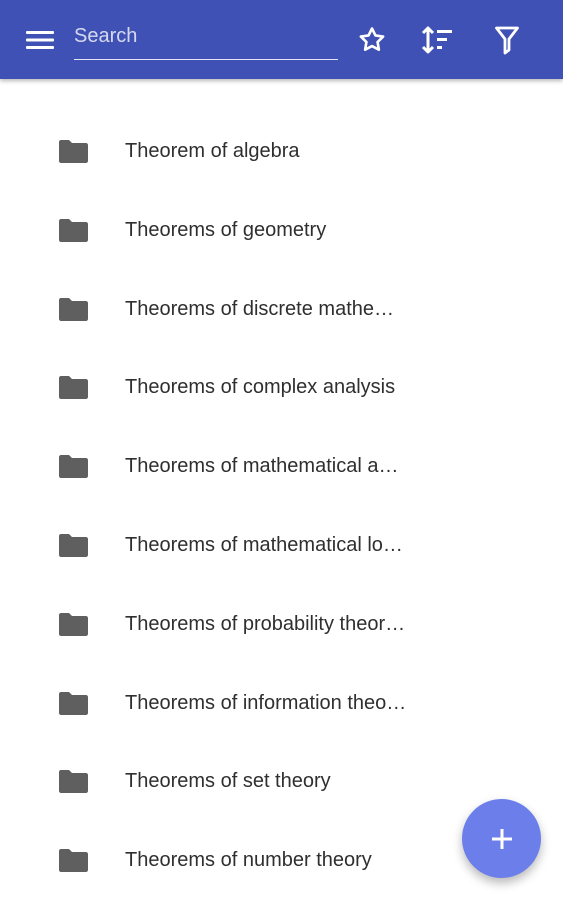 This screenshot has height=900, width=563. I want to click on favorites-button, so click(372, 40).